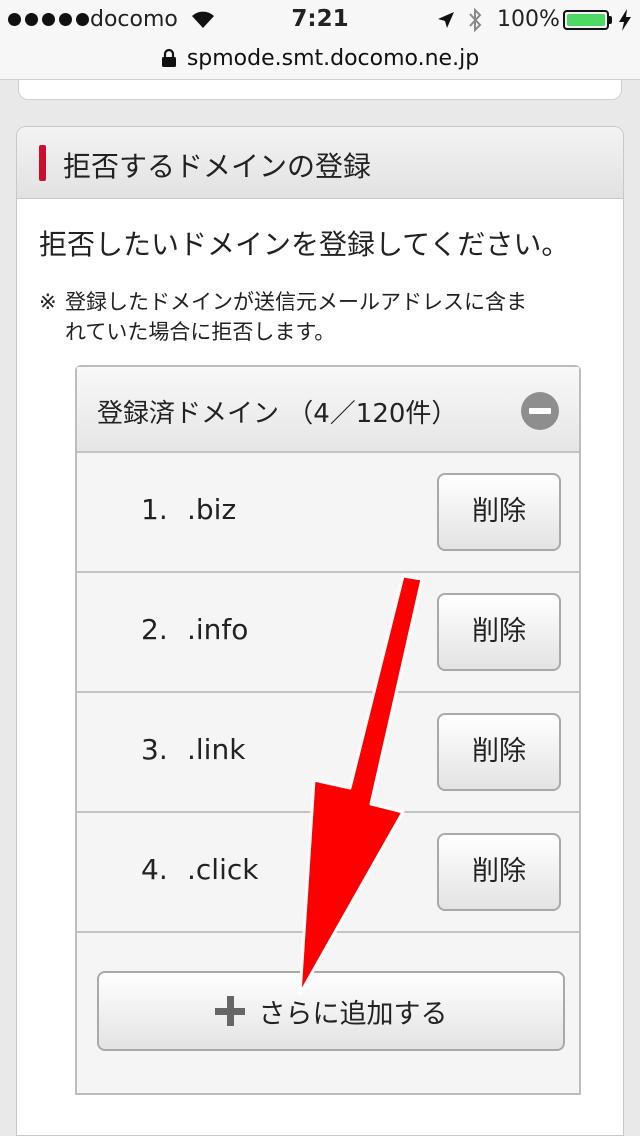 Image resolution: width=640 pixels, height=1136 pixels. Describe the element at coordinates (625, 20) in the screenshot. I see `charging-bolt-icon` at that location.